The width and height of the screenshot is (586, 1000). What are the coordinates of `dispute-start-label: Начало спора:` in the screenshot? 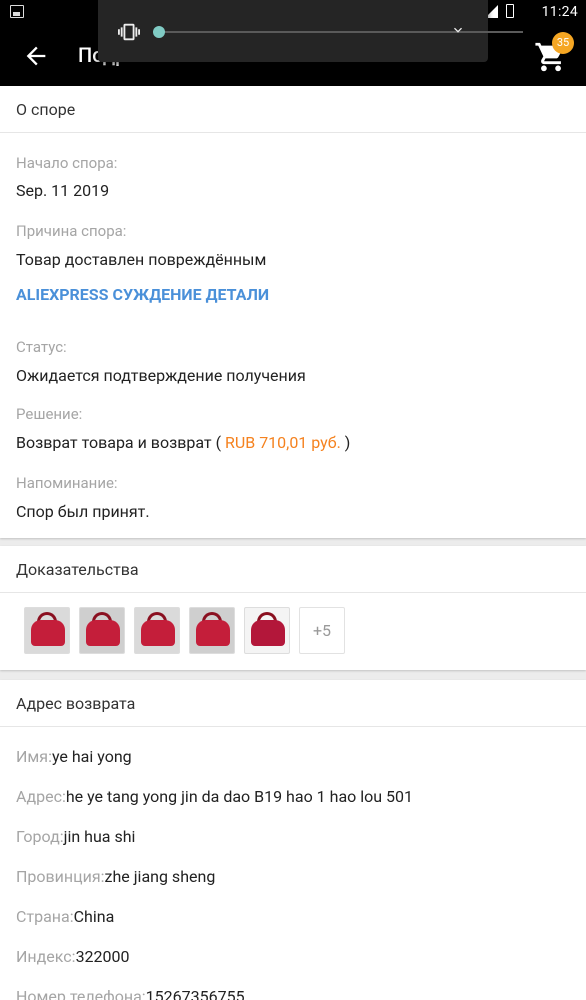 It's located at (67, 163).